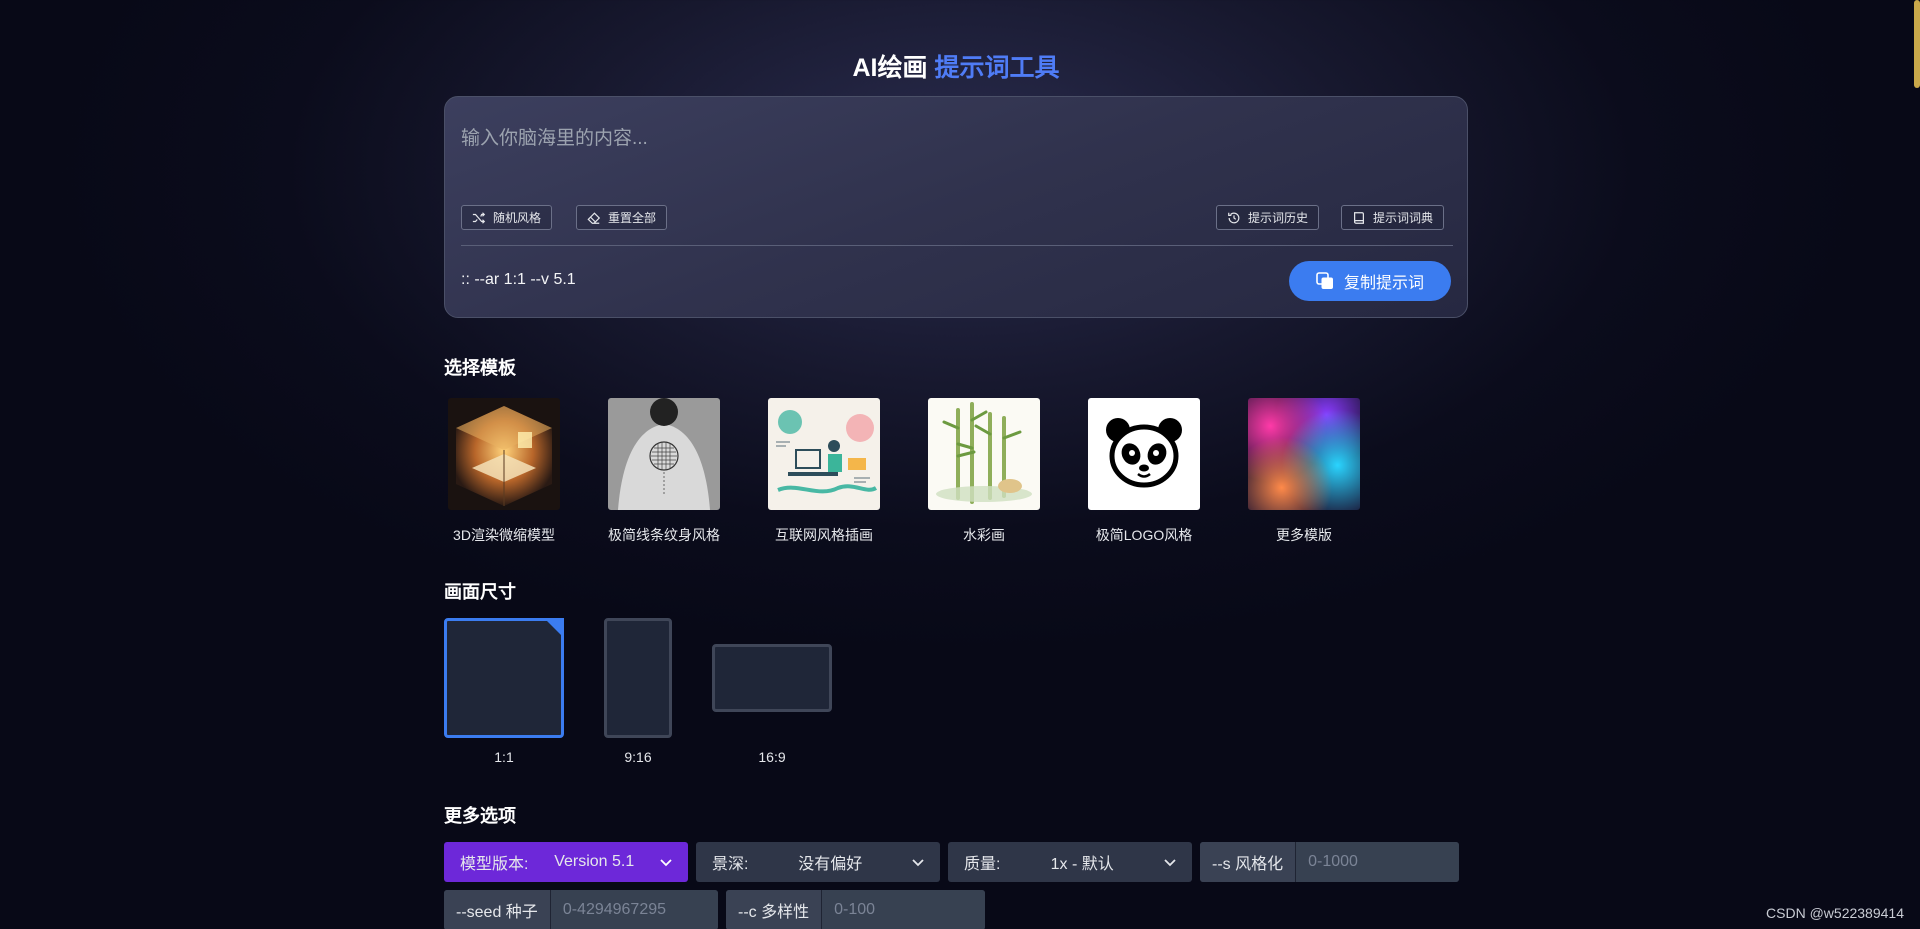 This screenshot has width=1920, height=929. What do you see at coordinates (632, 218) in the screenshot?
I see `reset-all-label: 重置全部` at bounding box center [632, 218].